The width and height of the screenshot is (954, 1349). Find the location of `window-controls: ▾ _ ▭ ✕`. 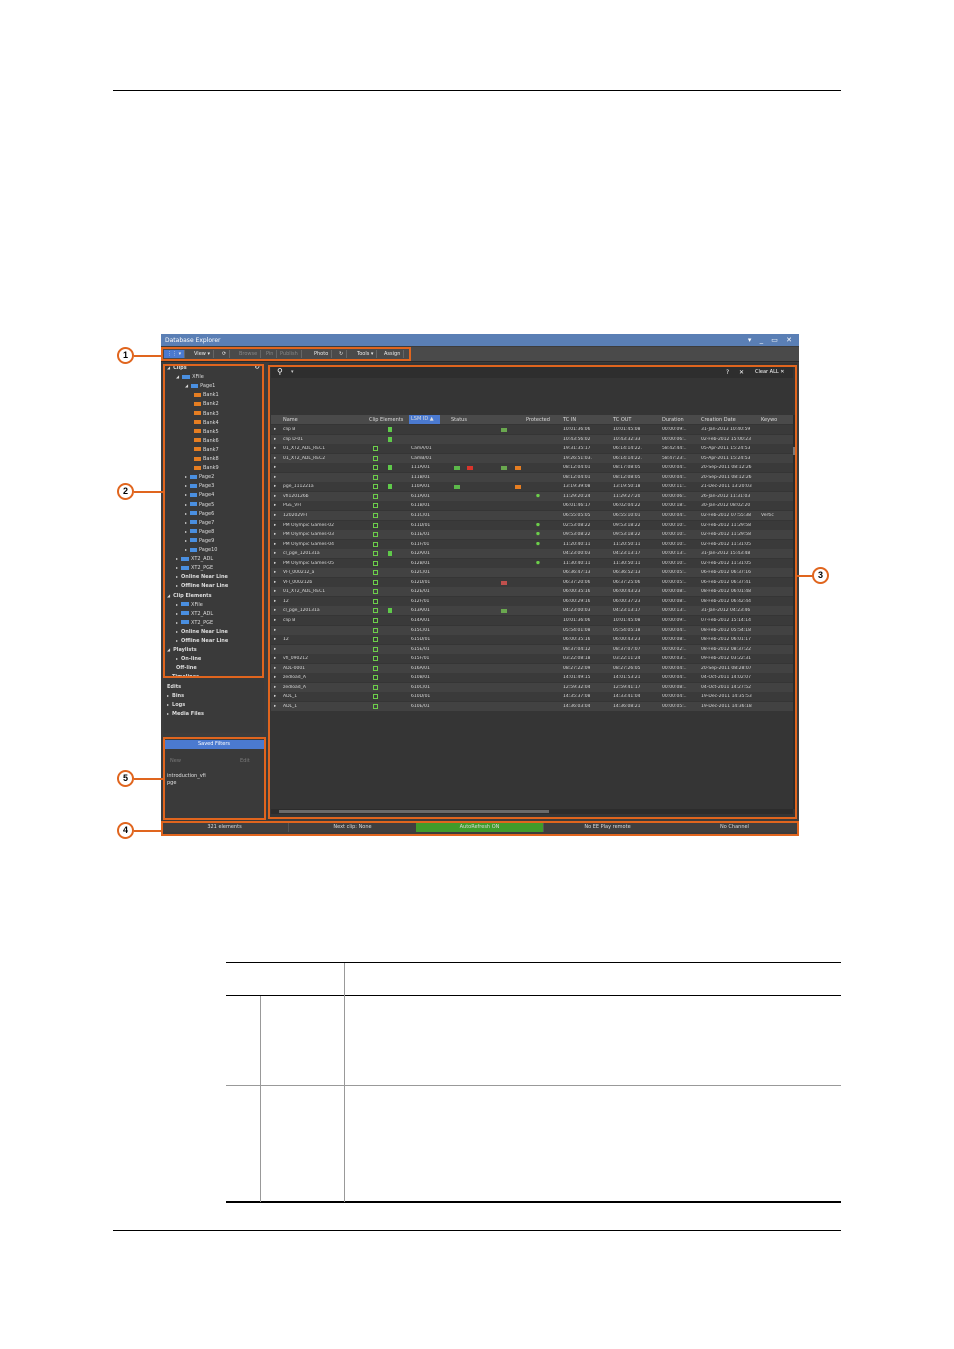

window-controls: ▾ _ ▭ ✕ is located at coordinates (771, 340).